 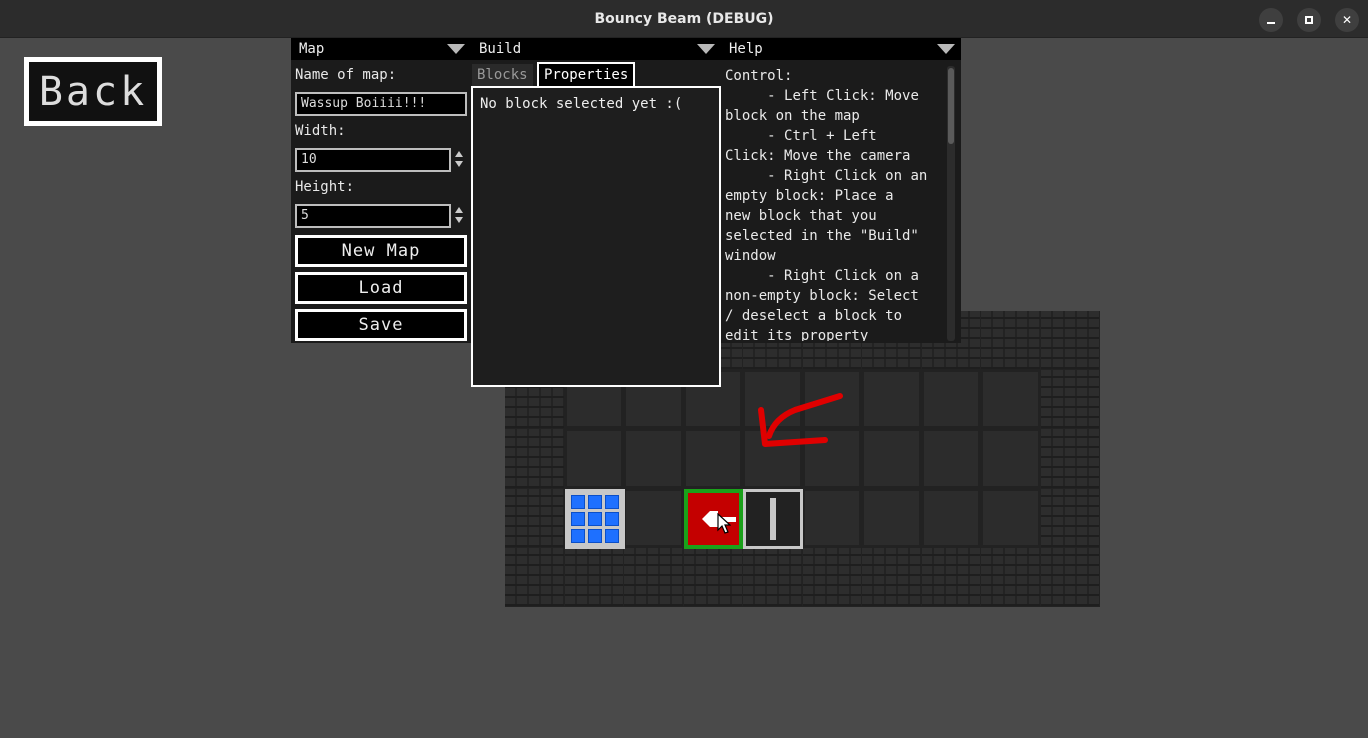 I want to click on help-panel-title: Help, so click(x=746, y=49).